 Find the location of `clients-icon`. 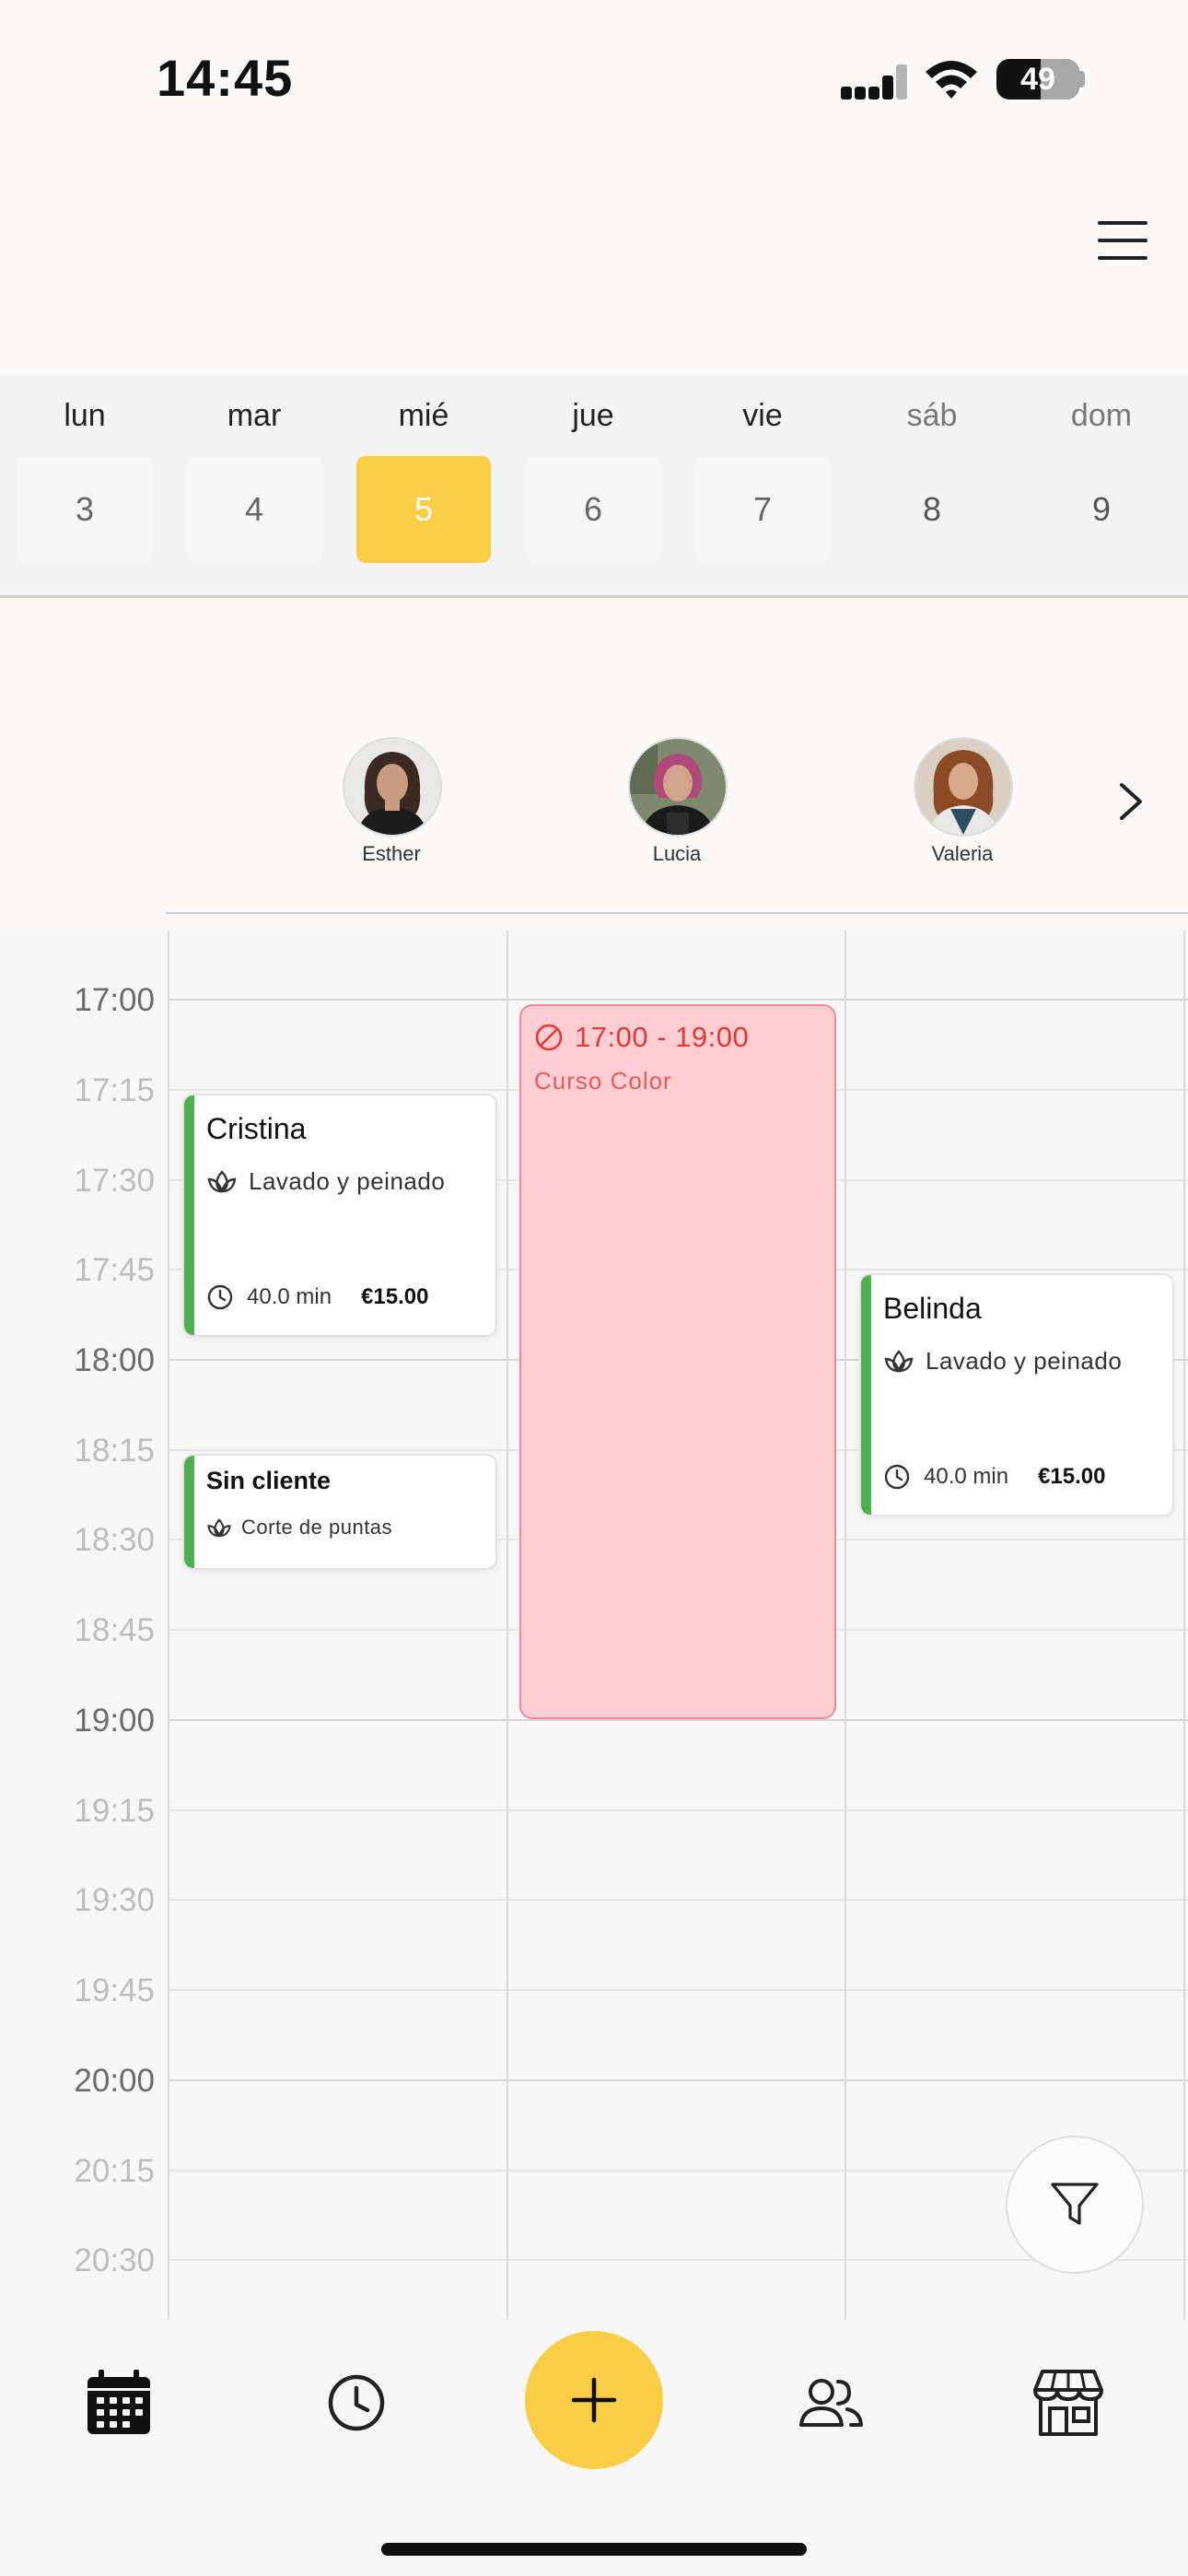

clients-icon is located at coordinates (831, 2403).